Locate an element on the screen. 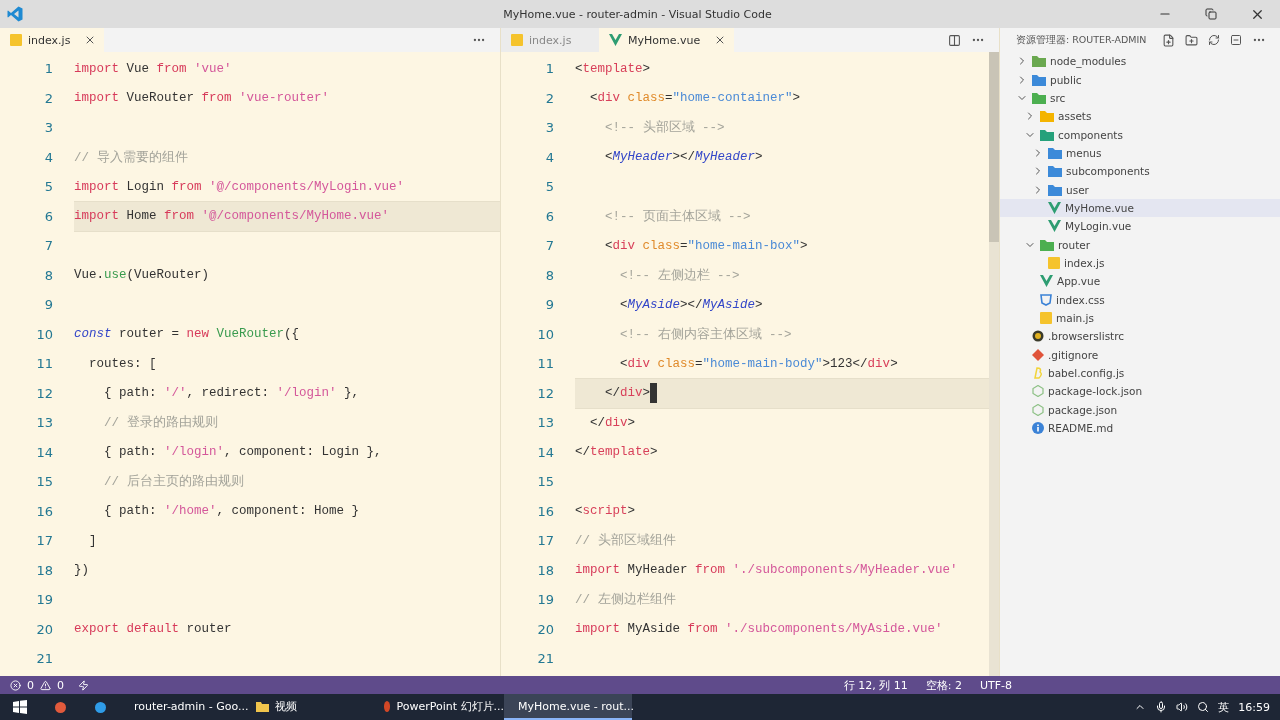  editor-logo-icon is located at coordinates (15, 14).